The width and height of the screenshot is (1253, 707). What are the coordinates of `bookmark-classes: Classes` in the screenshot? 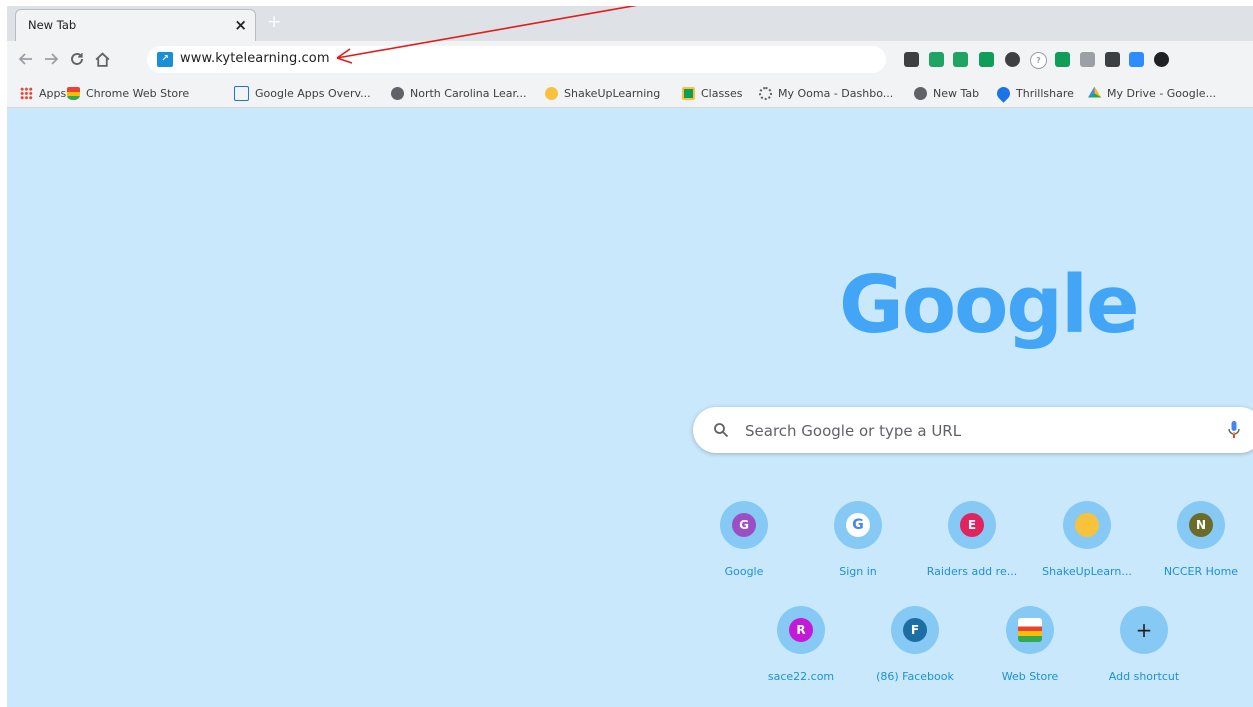 It's located at (712, 93).